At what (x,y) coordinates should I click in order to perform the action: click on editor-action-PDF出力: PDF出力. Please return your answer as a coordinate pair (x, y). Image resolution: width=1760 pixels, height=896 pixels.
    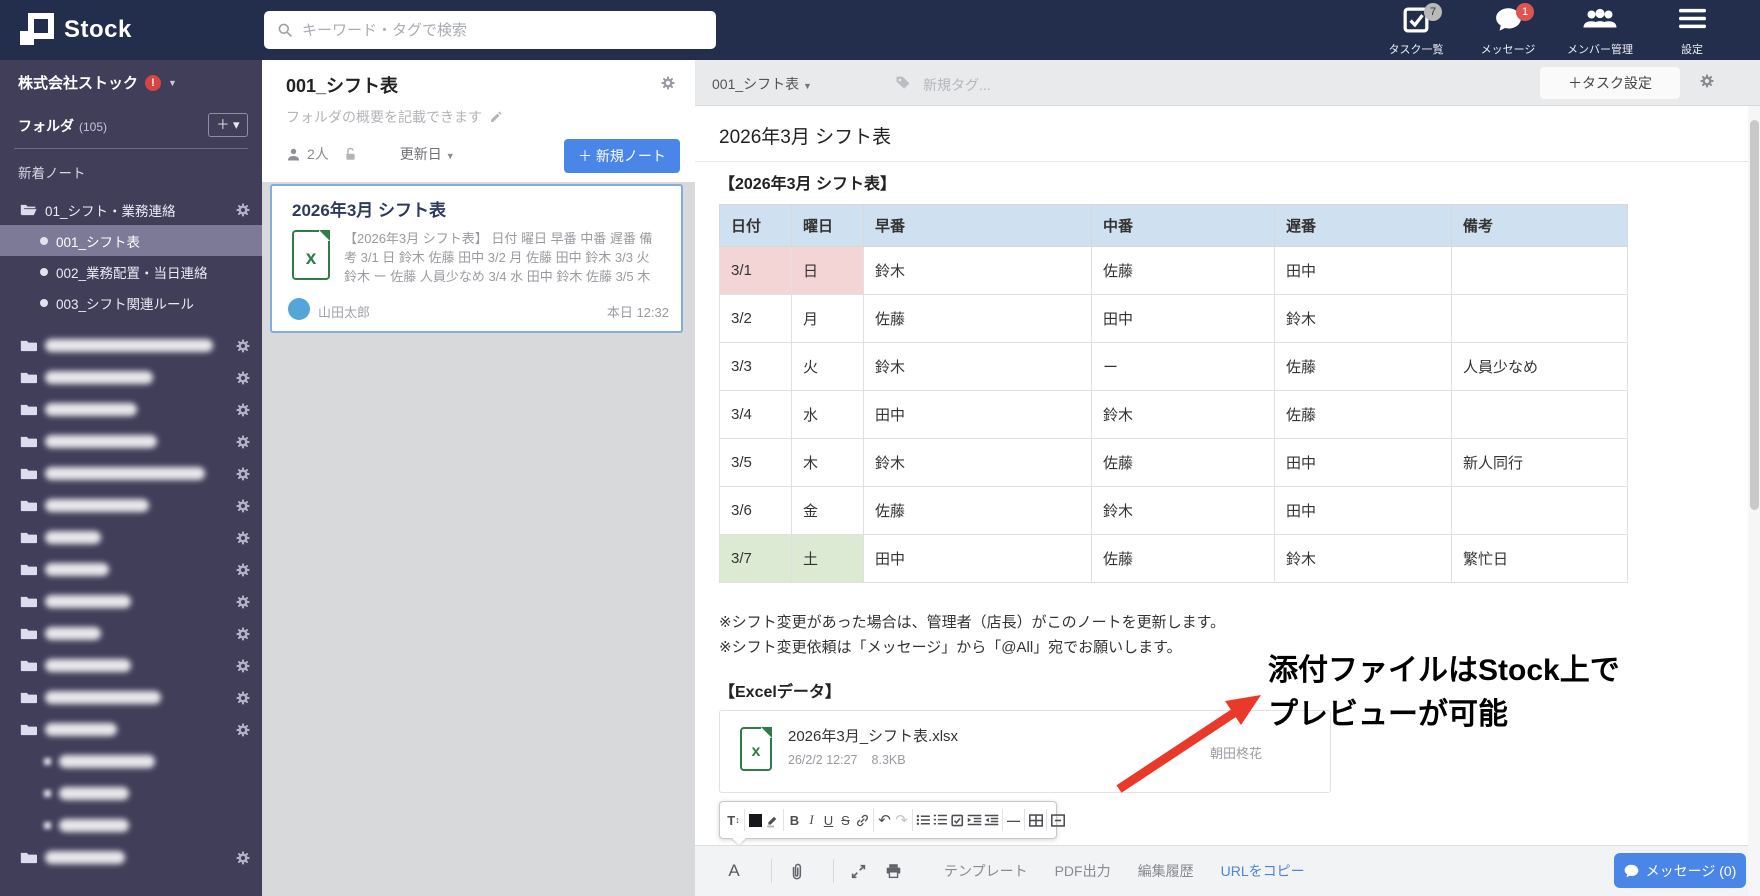
    Looking at the image, I should click on (1083, 871).